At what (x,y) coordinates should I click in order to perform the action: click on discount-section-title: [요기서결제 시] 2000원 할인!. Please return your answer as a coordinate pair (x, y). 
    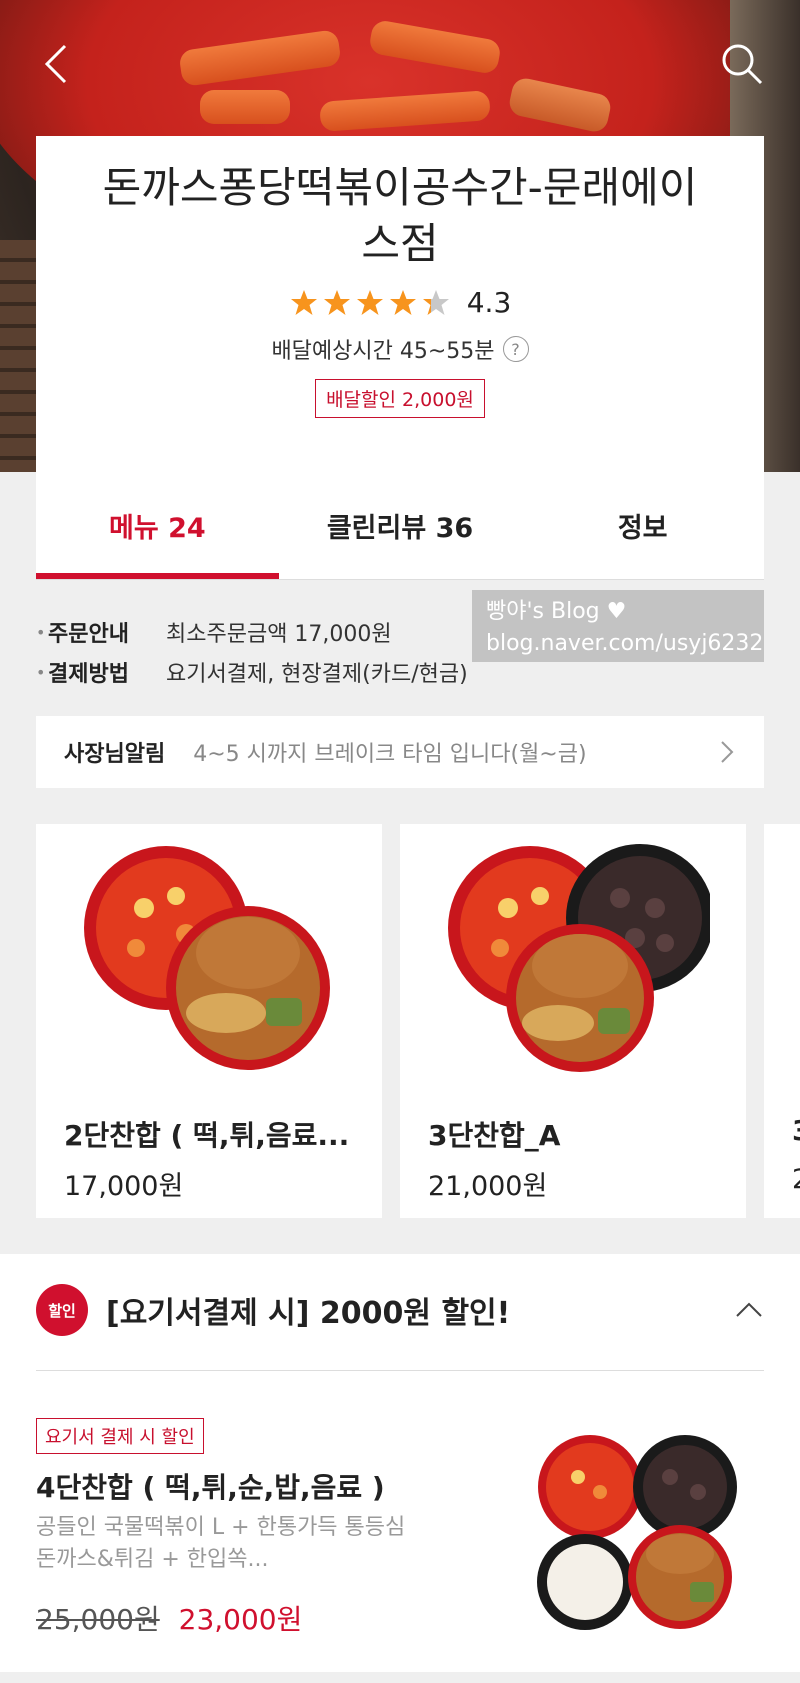
    Looking at the image, I should click on (308, 1313).